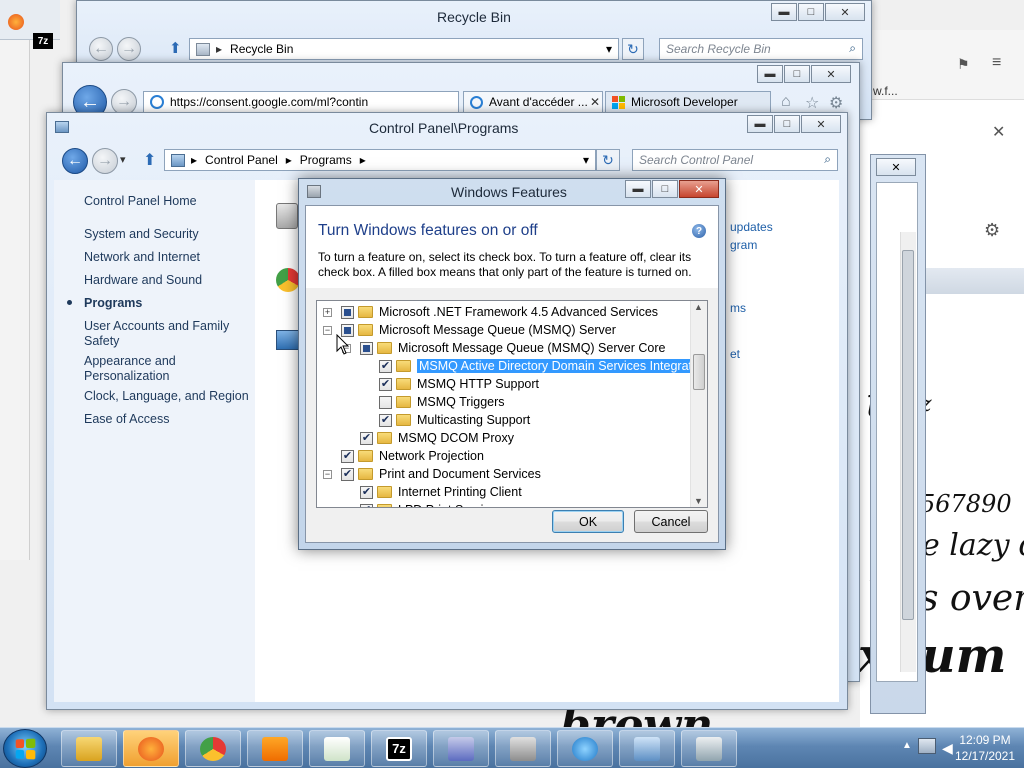 This screenshot has width=1024, height=768. Describe the element at coordinates (985, 740) in the screenshot. I see `clock-time: 12:09 PM` at that location.